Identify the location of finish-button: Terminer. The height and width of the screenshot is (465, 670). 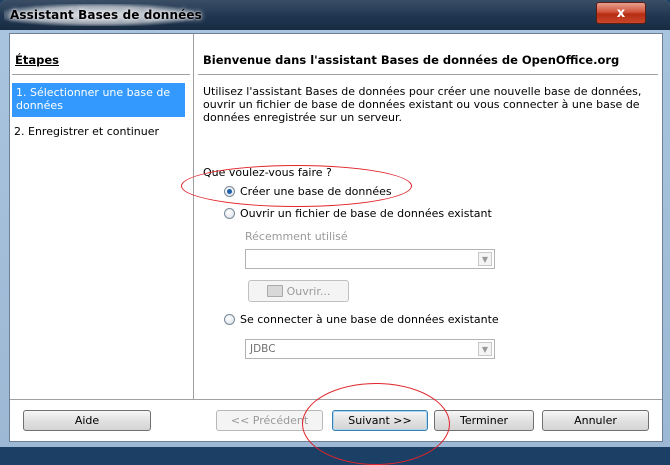
(484, 420).